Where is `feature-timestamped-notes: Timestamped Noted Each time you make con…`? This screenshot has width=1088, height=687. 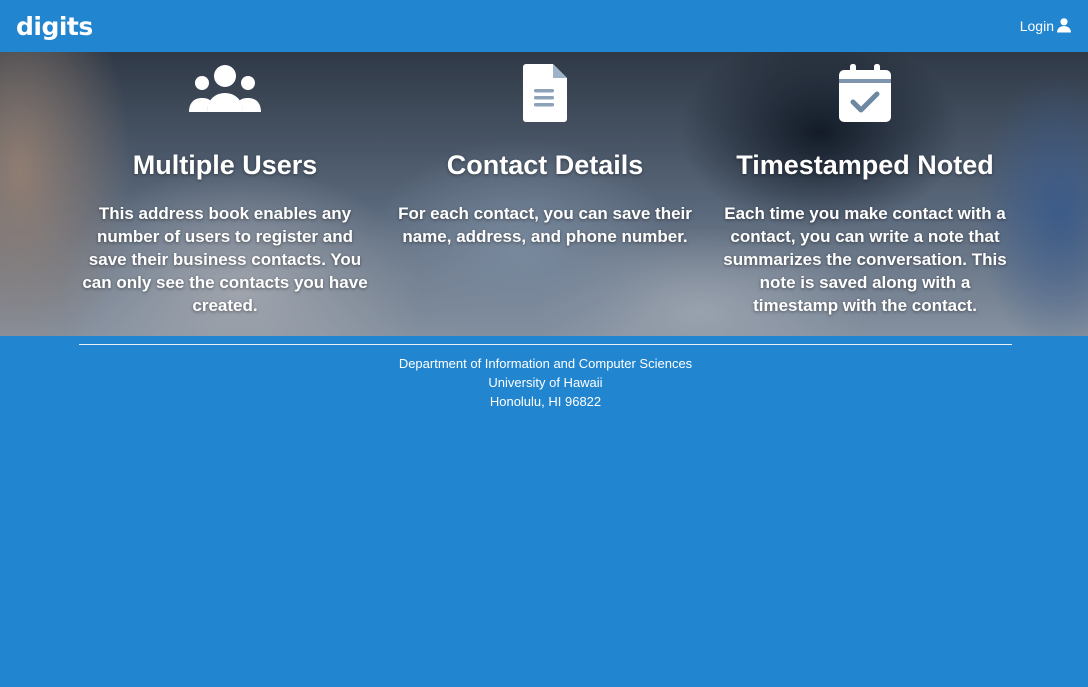 feature-timestamped-notes: Timestamped Noted Each time you make con… is located at coordinates (865, 190).